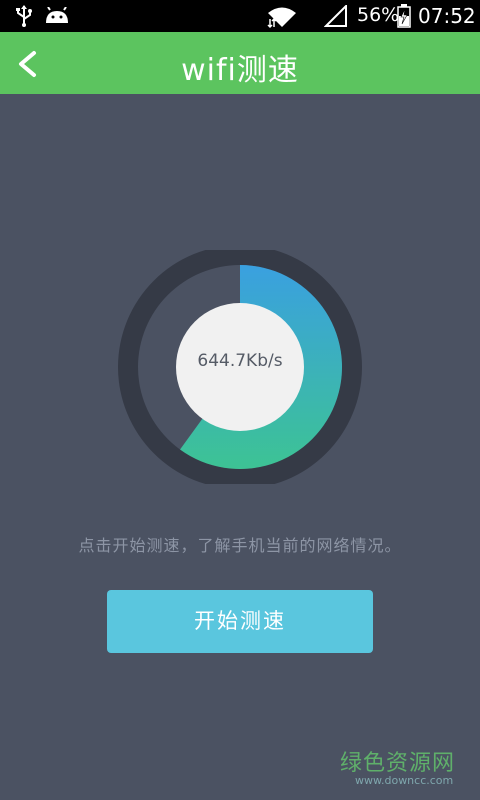  Describe the element at coordinates (57, 17) in the screenshot. I see `android-icon` at that location.